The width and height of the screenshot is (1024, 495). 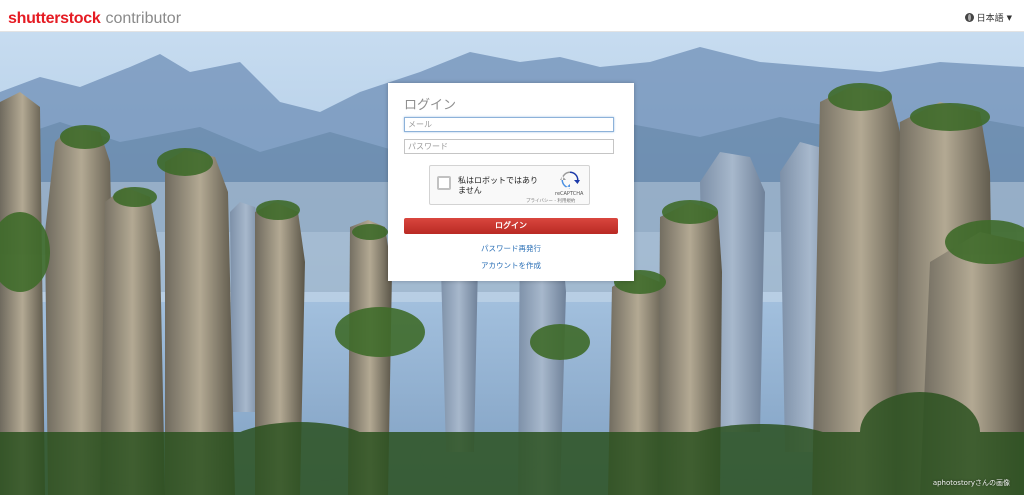 I want to click on top-header: shutterstock contributor 日本語 ▼, so click(x=512, y=16).